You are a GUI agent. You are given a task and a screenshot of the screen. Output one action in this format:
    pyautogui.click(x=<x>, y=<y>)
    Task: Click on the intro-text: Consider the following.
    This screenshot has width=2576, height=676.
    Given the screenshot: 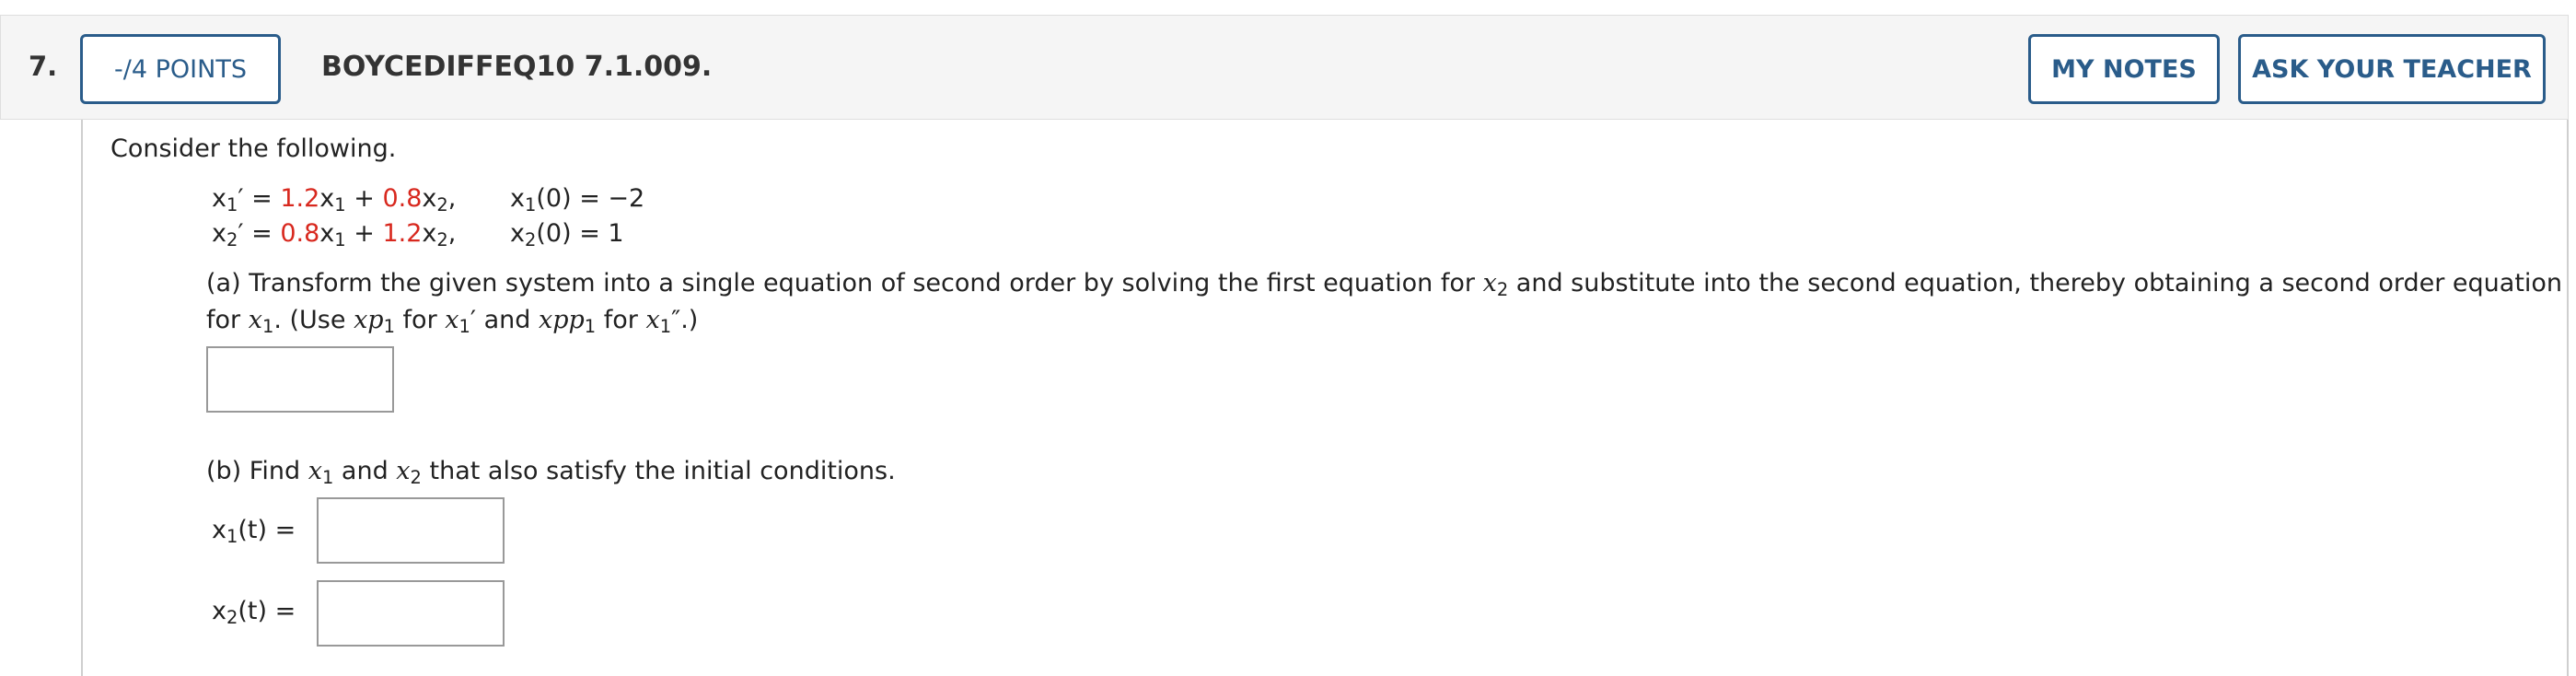 What is the action you would take?
    pyautogui.click(x=253, y=149)
    